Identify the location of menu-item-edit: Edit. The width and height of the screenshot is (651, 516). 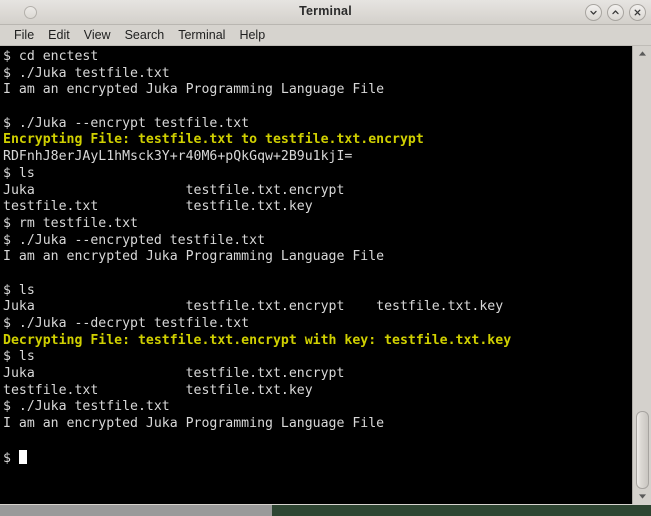
(59, 35).